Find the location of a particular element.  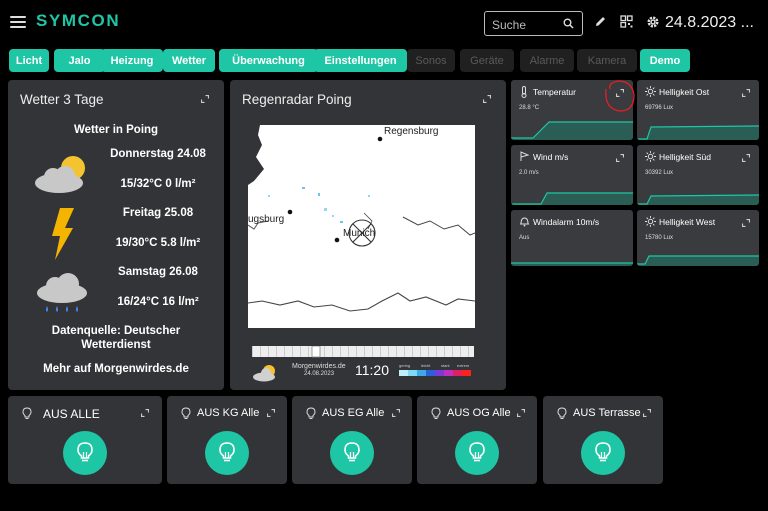

button-card-title: AUS Terrasse is located at coordinates (607, 413).